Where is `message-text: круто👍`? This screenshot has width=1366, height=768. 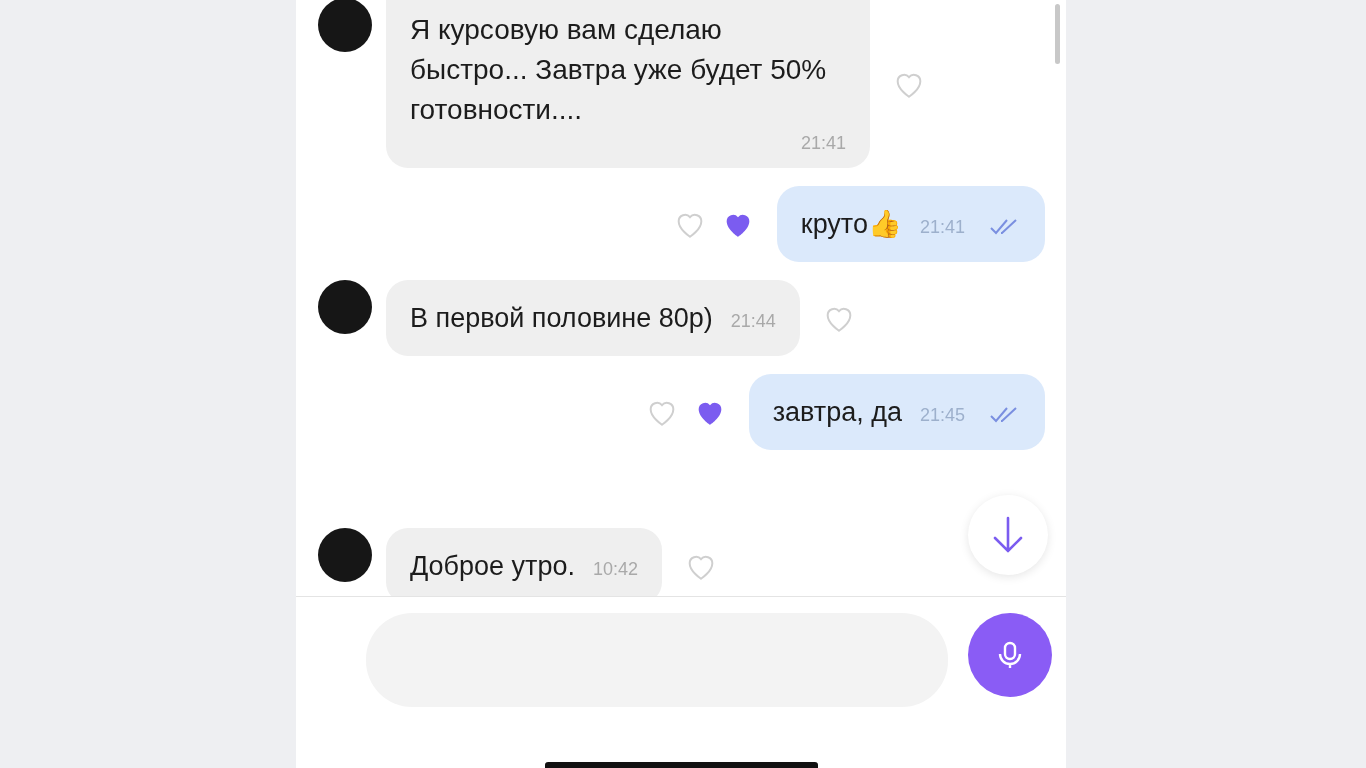 message-text: круто👍 is located at coordinates (851, 224).